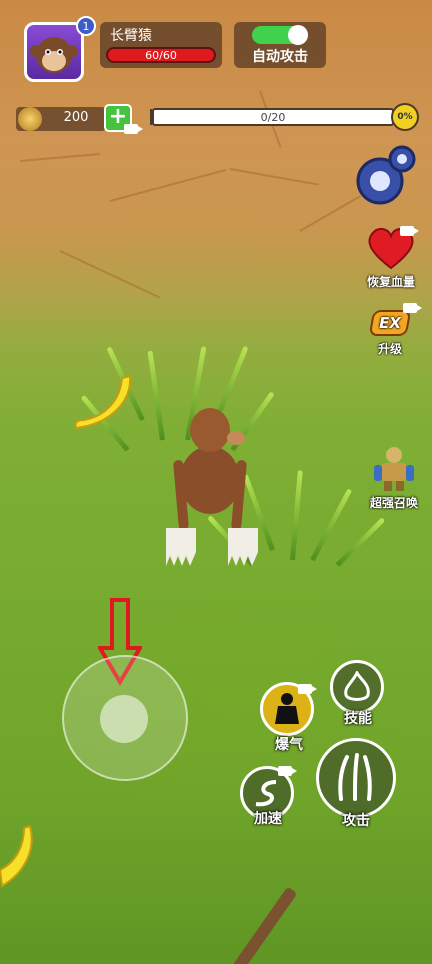  I want to click on flame-icon, so click(357, 686).